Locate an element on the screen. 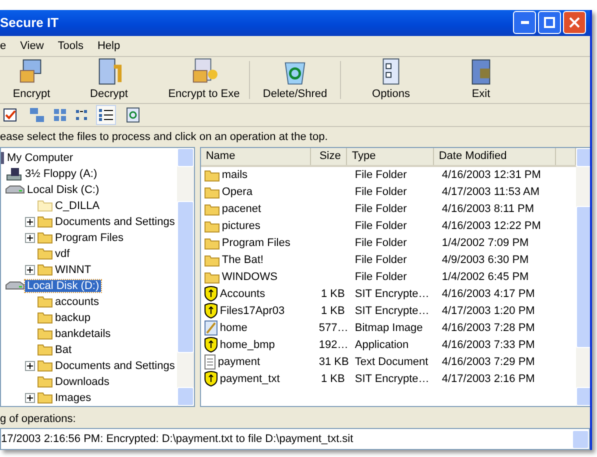 The width and height of the screenshot is (597, 457). file-name: home is located at coordinates (257, 328).